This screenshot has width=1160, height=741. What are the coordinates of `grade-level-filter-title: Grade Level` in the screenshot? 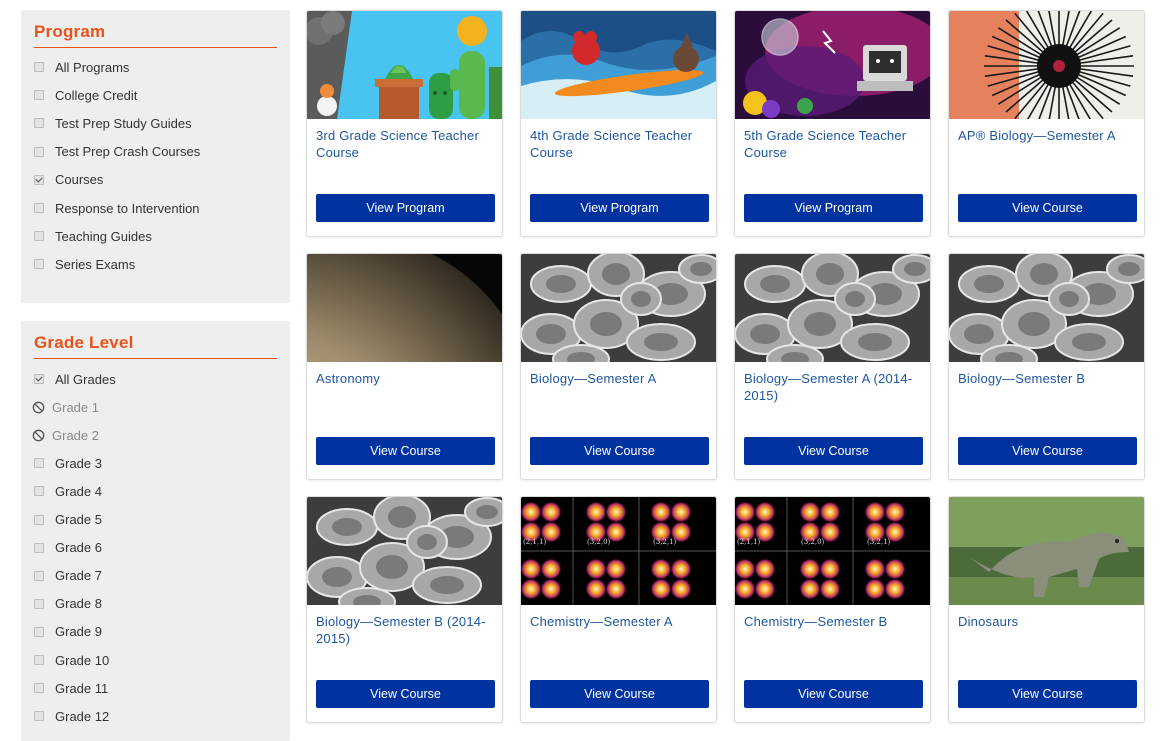 It's located at (84, 342).